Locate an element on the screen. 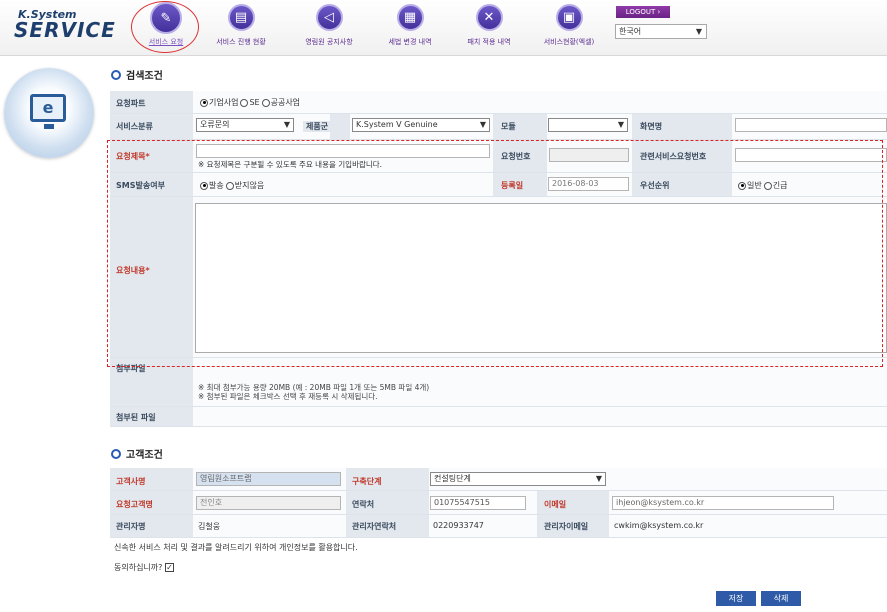 This screenshot has height=612, width=887. sms-label: SMS발송여부 is located at coordinates (140, 185).